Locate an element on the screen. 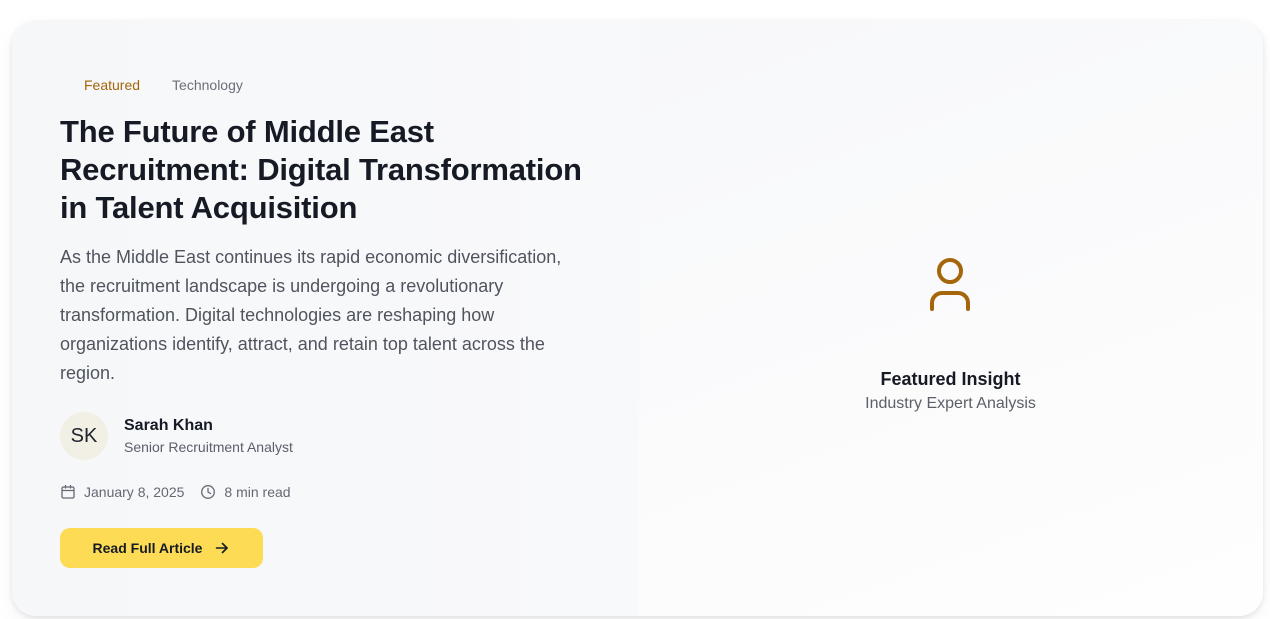 This screenshot has height=619, width=1270. publish-date: January 8, 2025 is located at coordinates (122, 492).